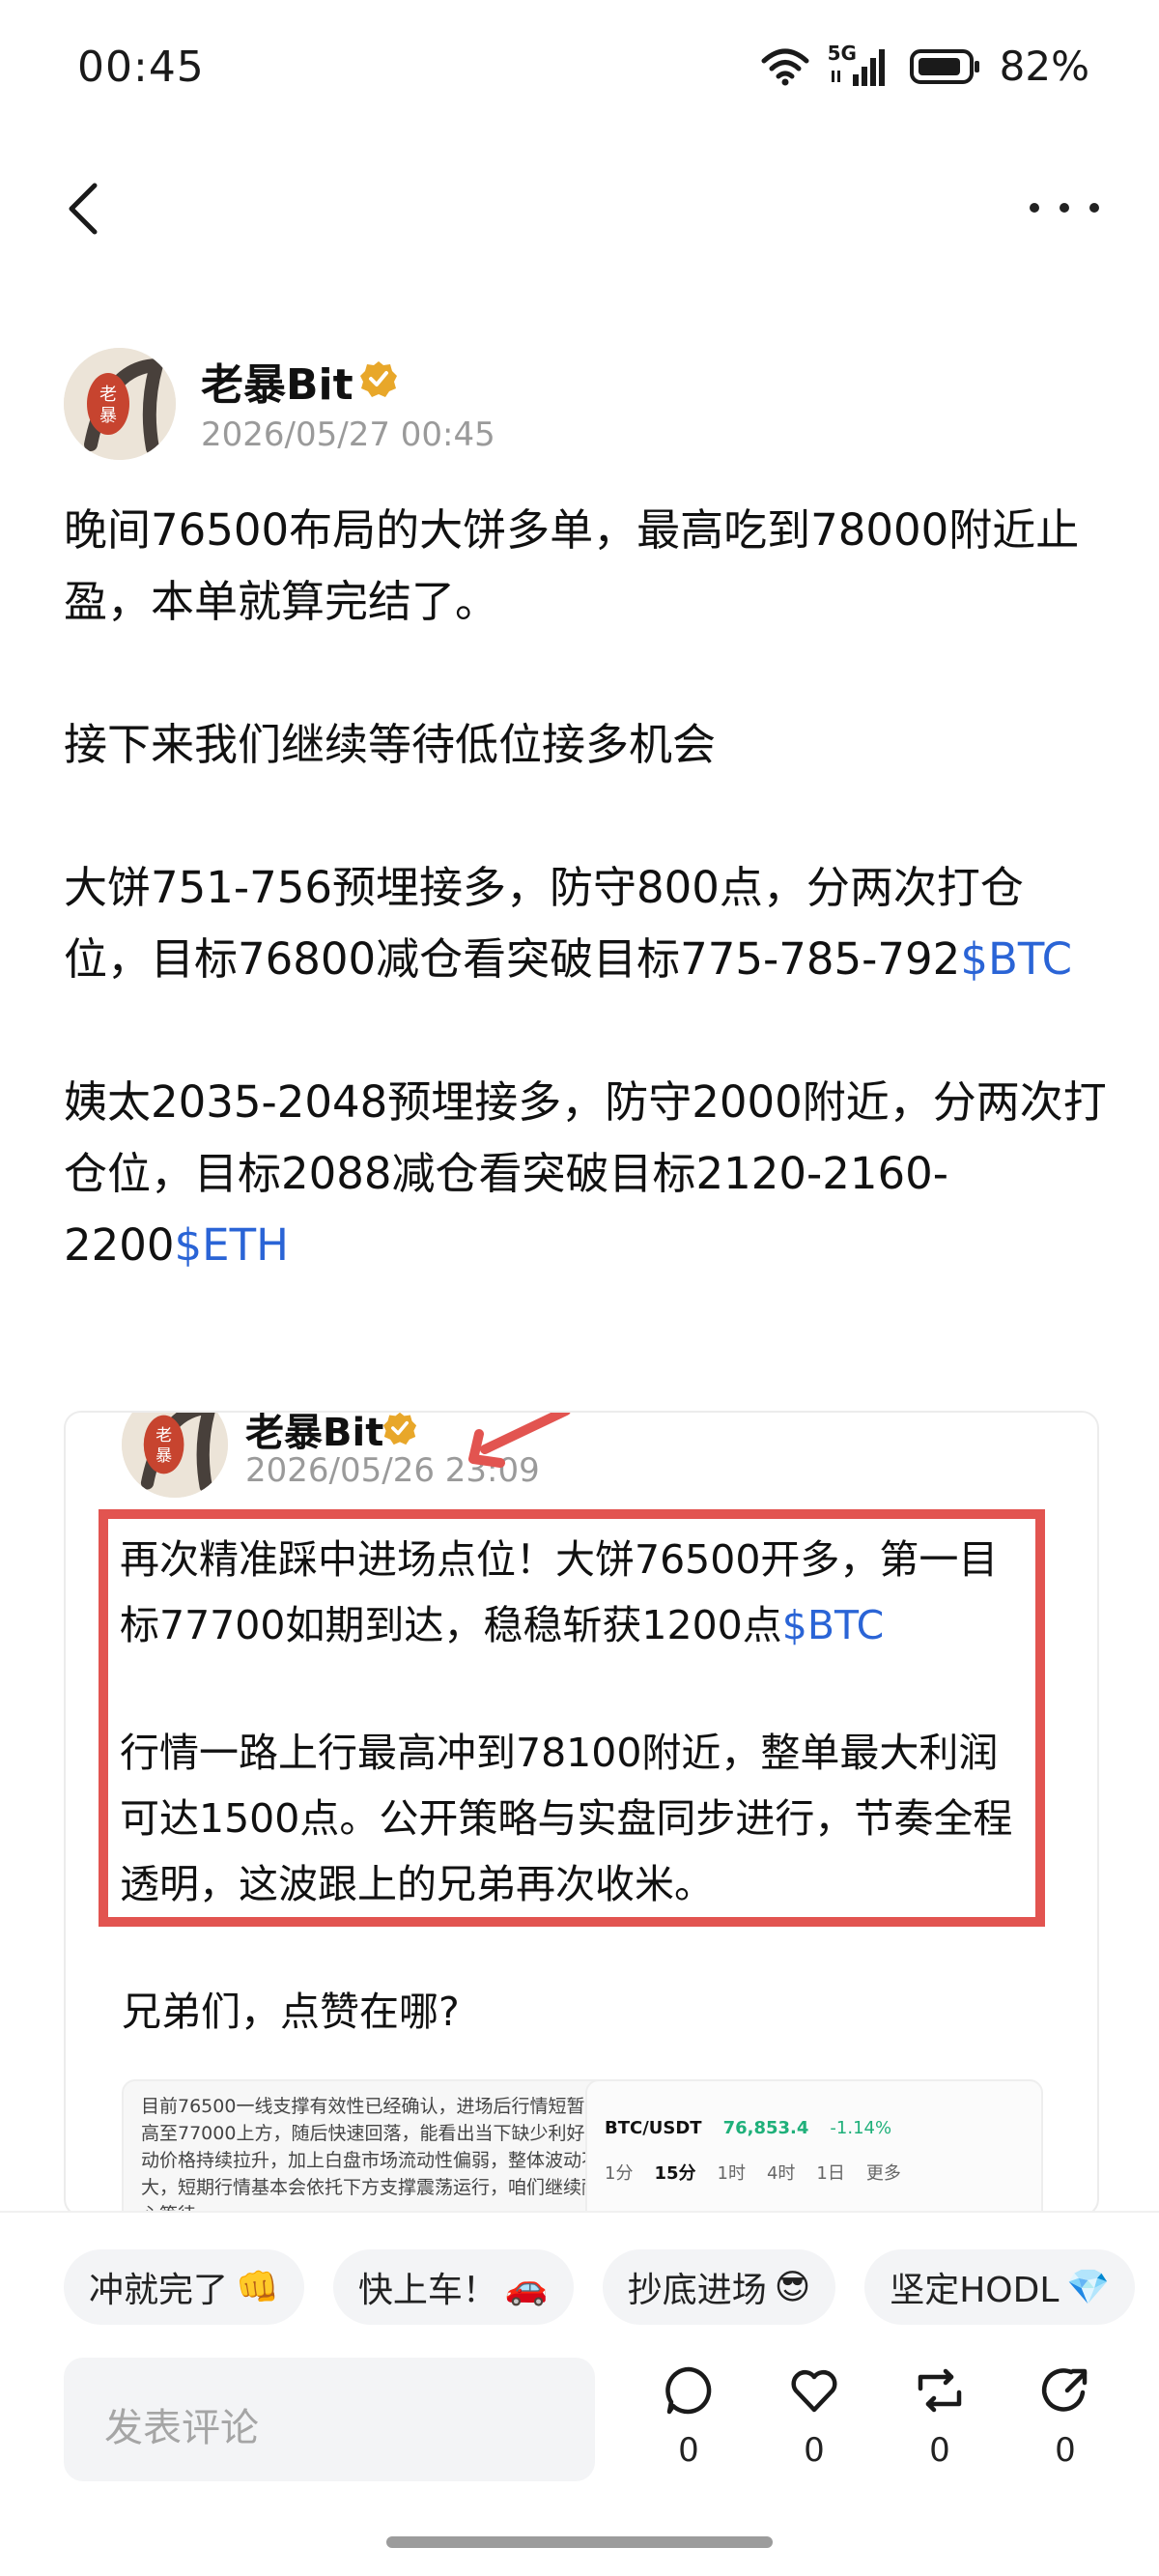  I want to click on back-button, so click(84, 209).